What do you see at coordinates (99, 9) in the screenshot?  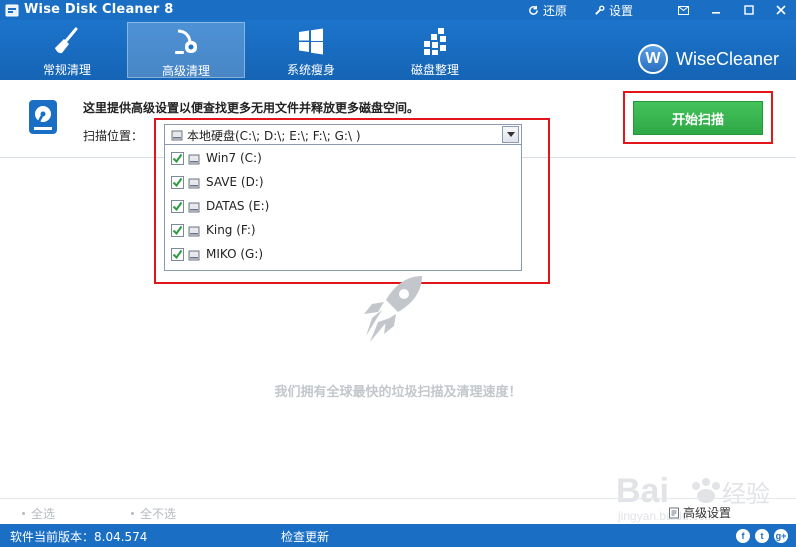 I see `app-title: Wise Disk Cleaner 8` at bounding box center [99, 9].